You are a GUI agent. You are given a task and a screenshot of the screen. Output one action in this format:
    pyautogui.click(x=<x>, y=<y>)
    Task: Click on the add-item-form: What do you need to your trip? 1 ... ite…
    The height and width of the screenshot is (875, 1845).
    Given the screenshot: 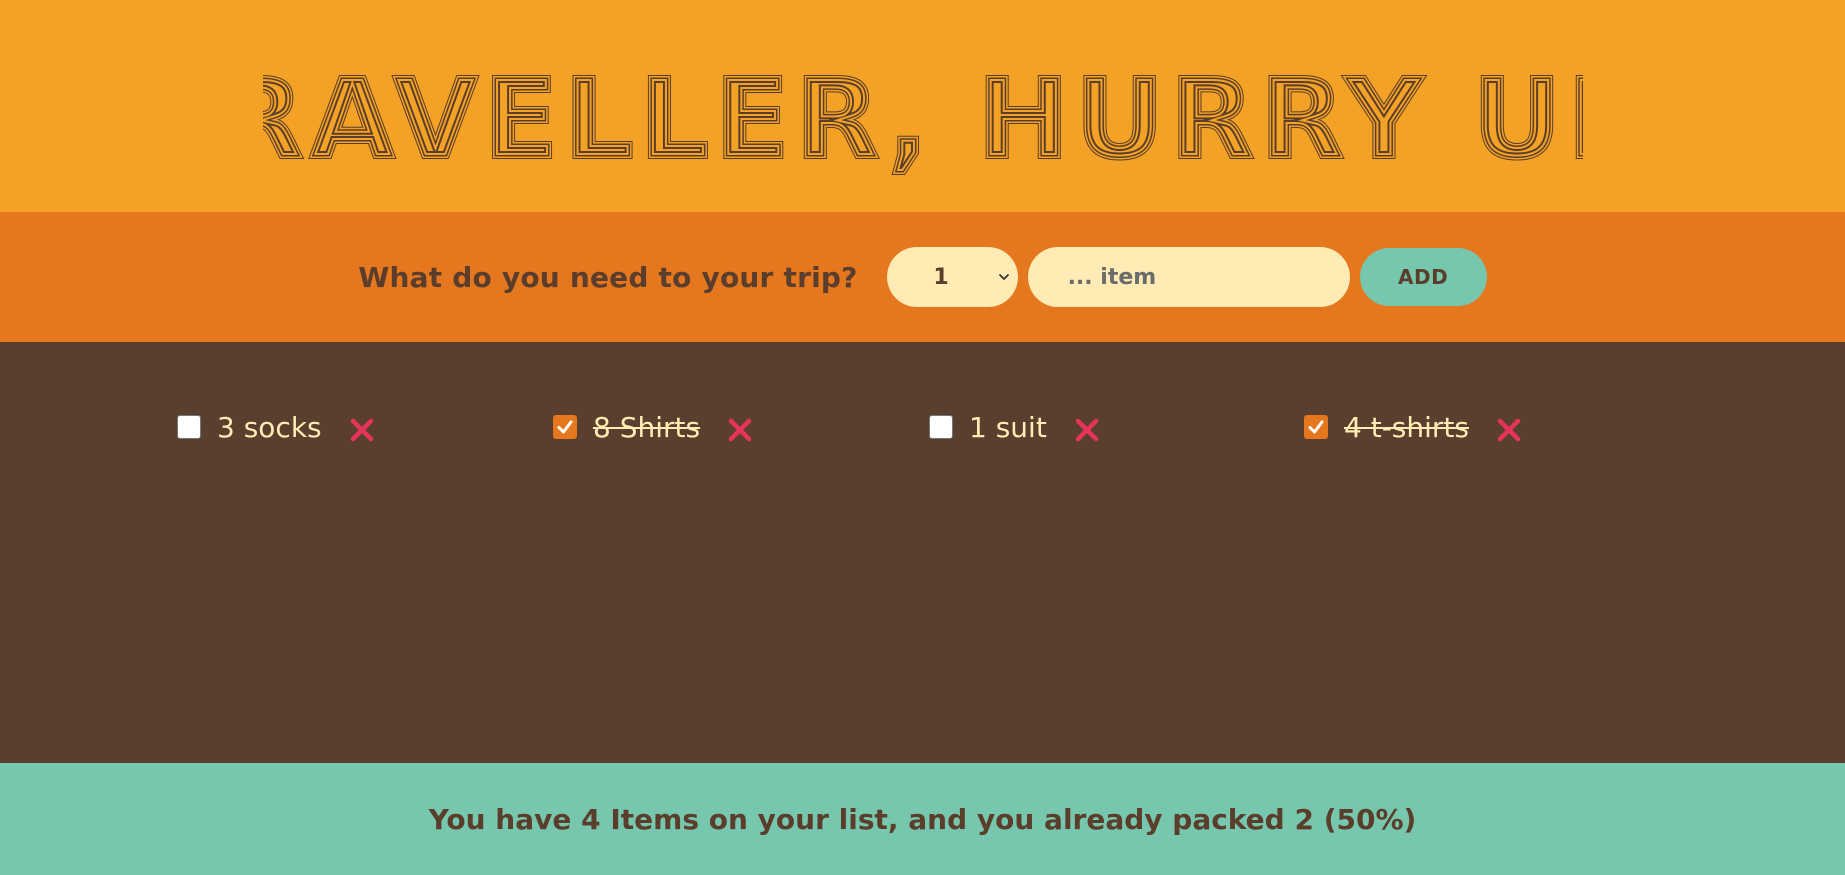 What is the action you would take?
    pyautogui.click(x=922, y=277)
    